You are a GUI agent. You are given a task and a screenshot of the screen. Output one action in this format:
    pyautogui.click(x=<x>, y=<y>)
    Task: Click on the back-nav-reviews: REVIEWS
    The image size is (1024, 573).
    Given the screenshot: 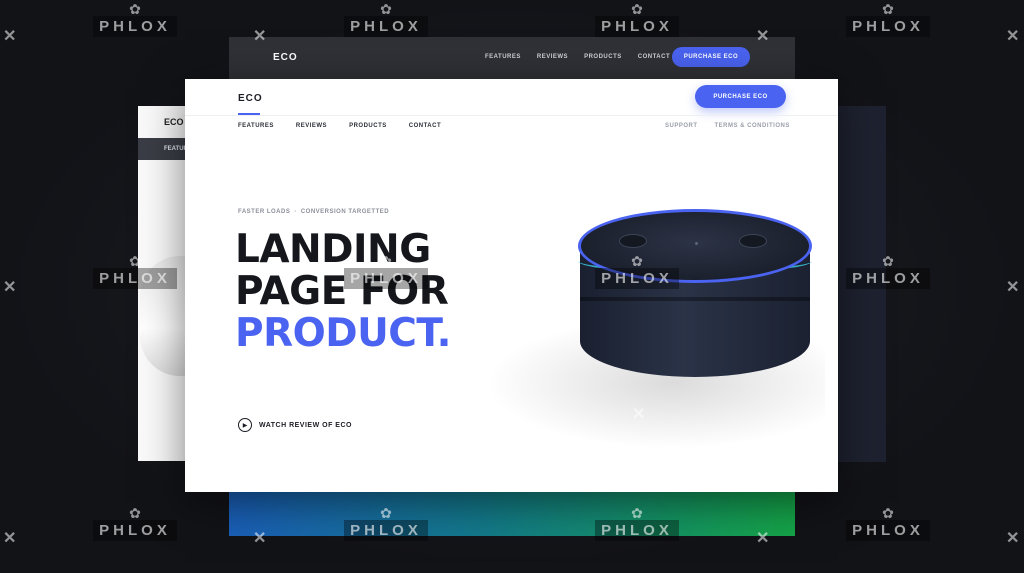 What is the action you would take?
    pyautogui.click(x=552, y=57)
    